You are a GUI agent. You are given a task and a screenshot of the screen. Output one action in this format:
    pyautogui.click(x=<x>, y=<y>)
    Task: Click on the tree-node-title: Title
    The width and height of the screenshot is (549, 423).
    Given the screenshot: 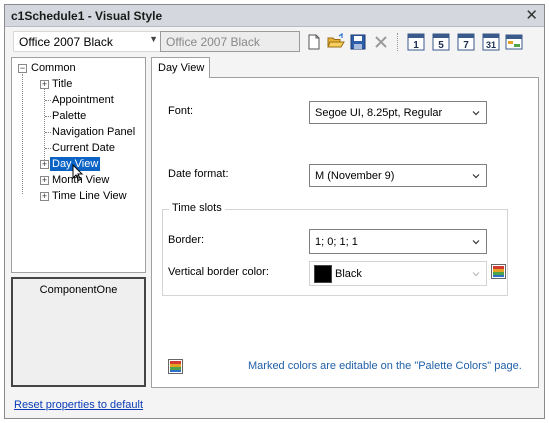 What is the action you would take?
    pyautogui.click(x=62, y=84)
    